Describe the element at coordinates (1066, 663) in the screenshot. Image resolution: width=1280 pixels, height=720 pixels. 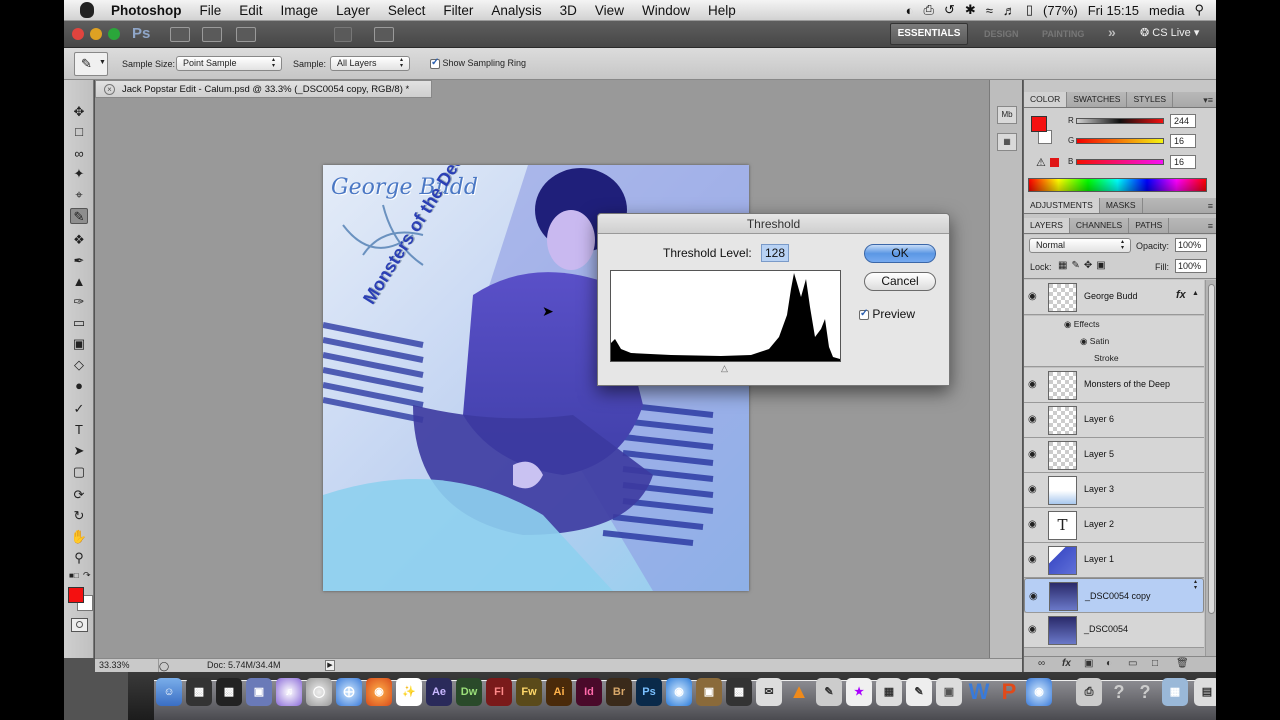
I see `add-style-icon: fx` at that location.